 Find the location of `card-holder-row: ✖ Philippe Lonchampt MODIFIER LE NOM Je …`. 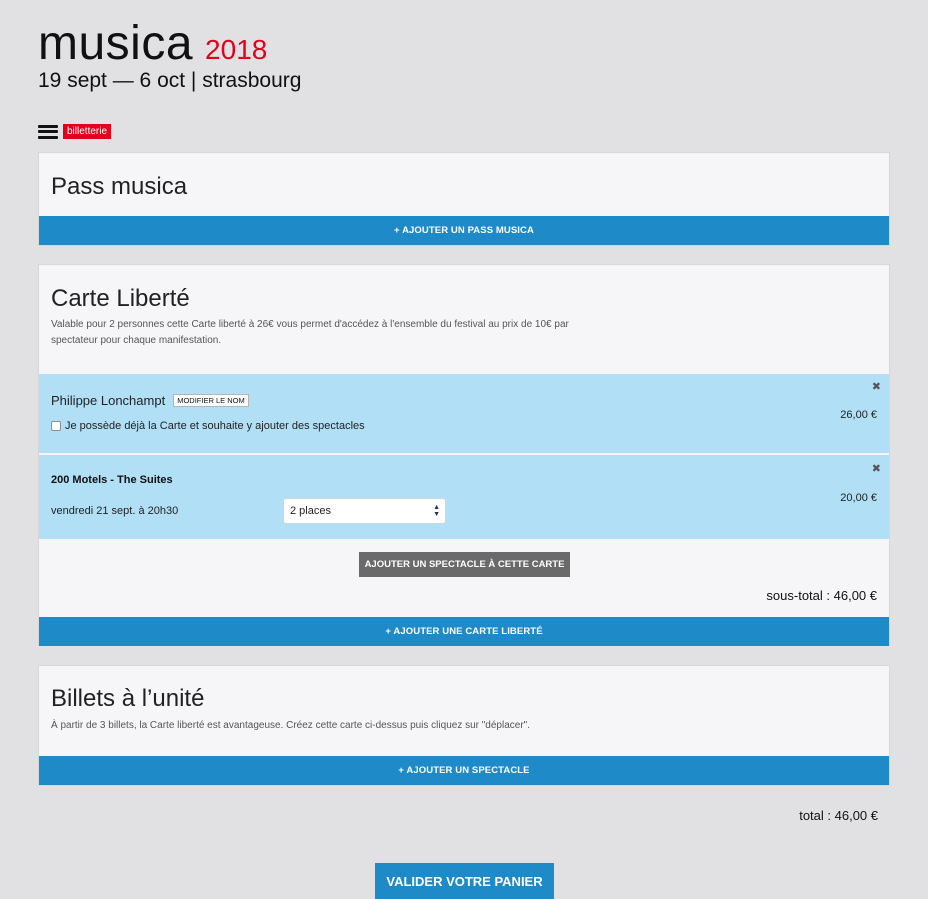

card-holder-row: ✖ Philippe Lonchampt MODIFIER LE NOM Je … is located at coordinates (464, 413).